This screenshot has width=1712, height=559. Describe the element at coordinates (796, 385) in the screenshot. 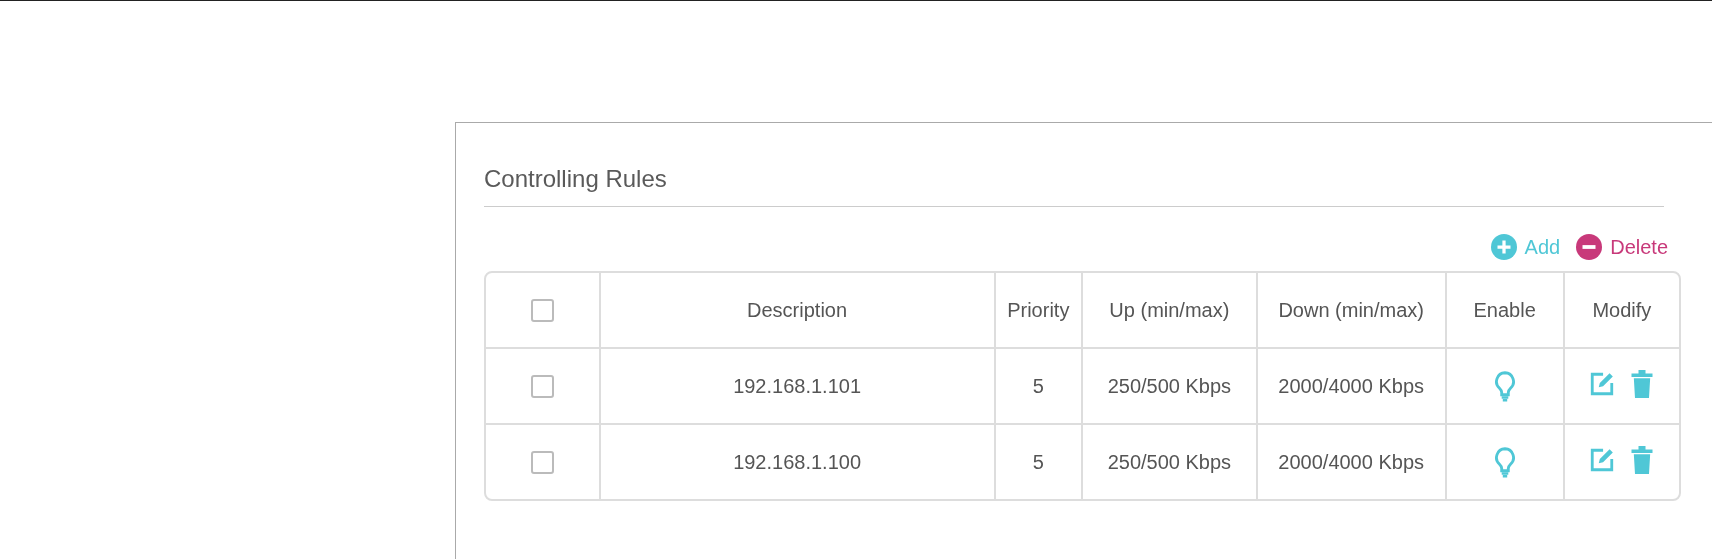

I see `table-cell: 192.168.1.101` at that location.